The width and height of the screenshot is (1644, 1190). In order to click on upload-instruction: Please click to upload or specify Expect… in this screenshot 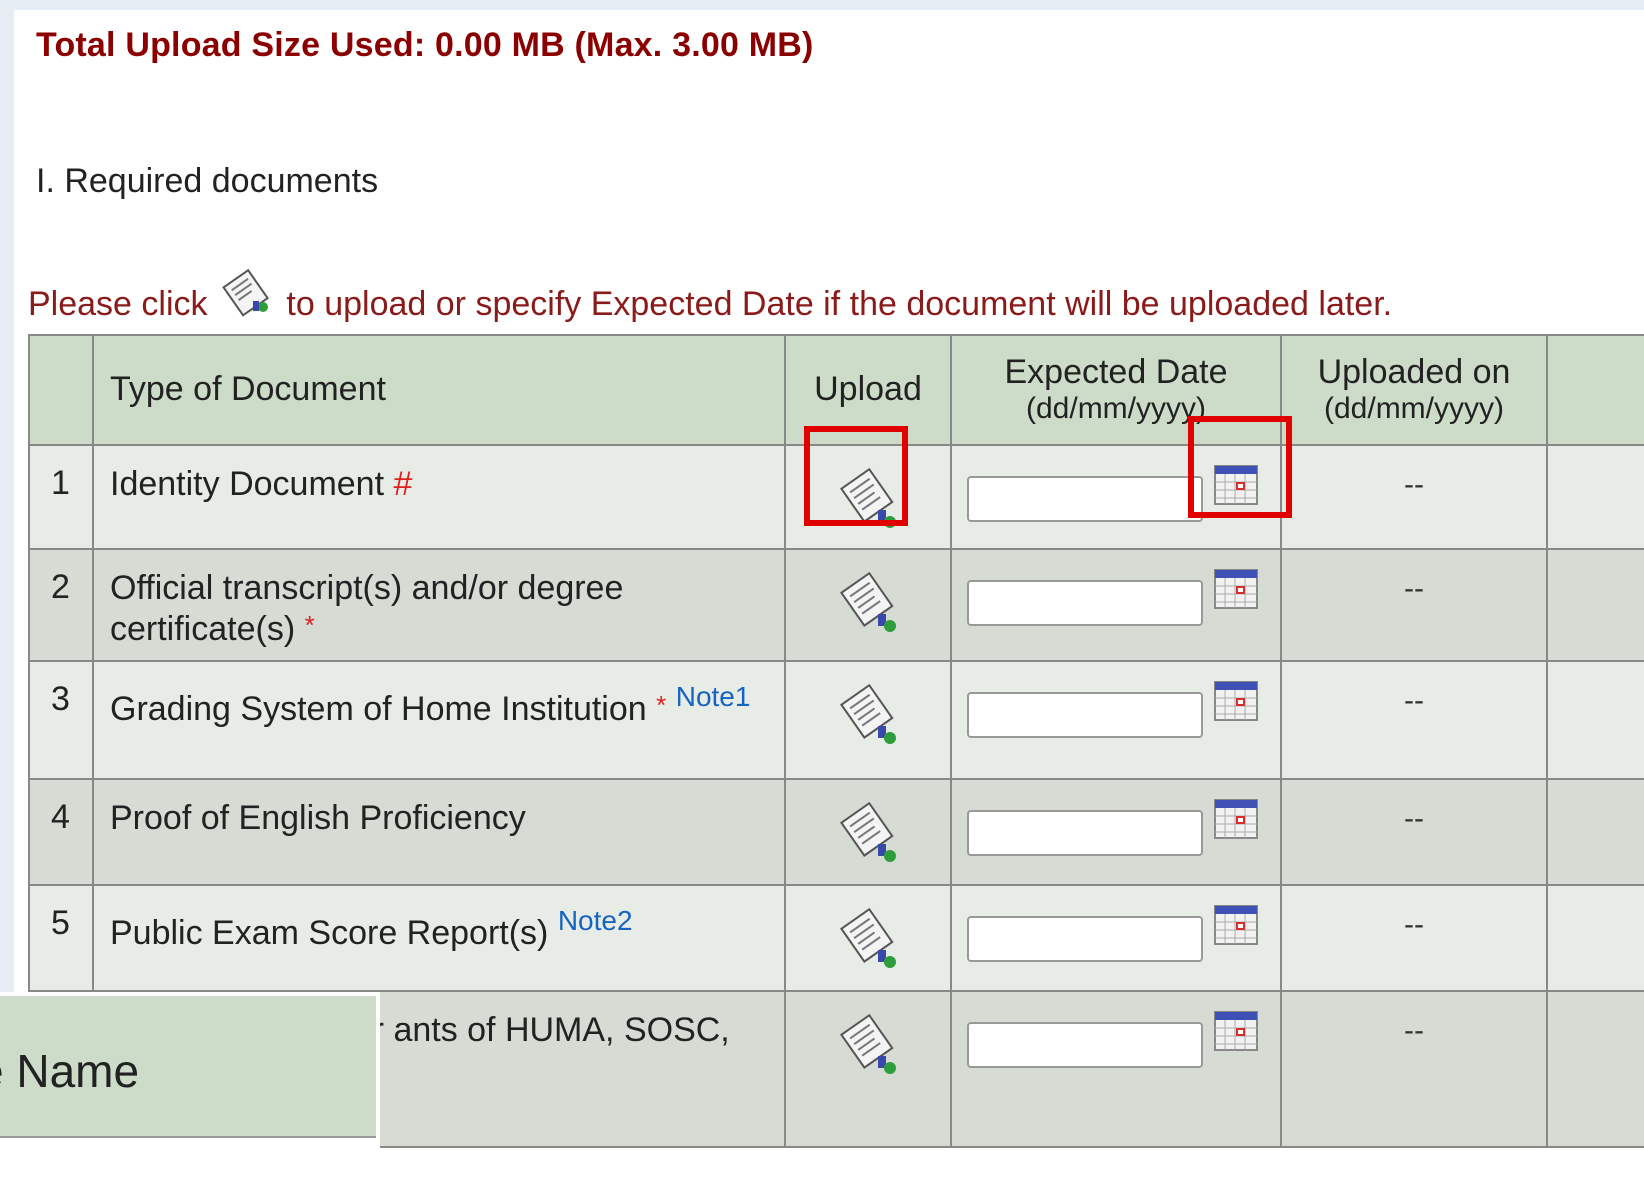, I will do `click(710, 294)`.